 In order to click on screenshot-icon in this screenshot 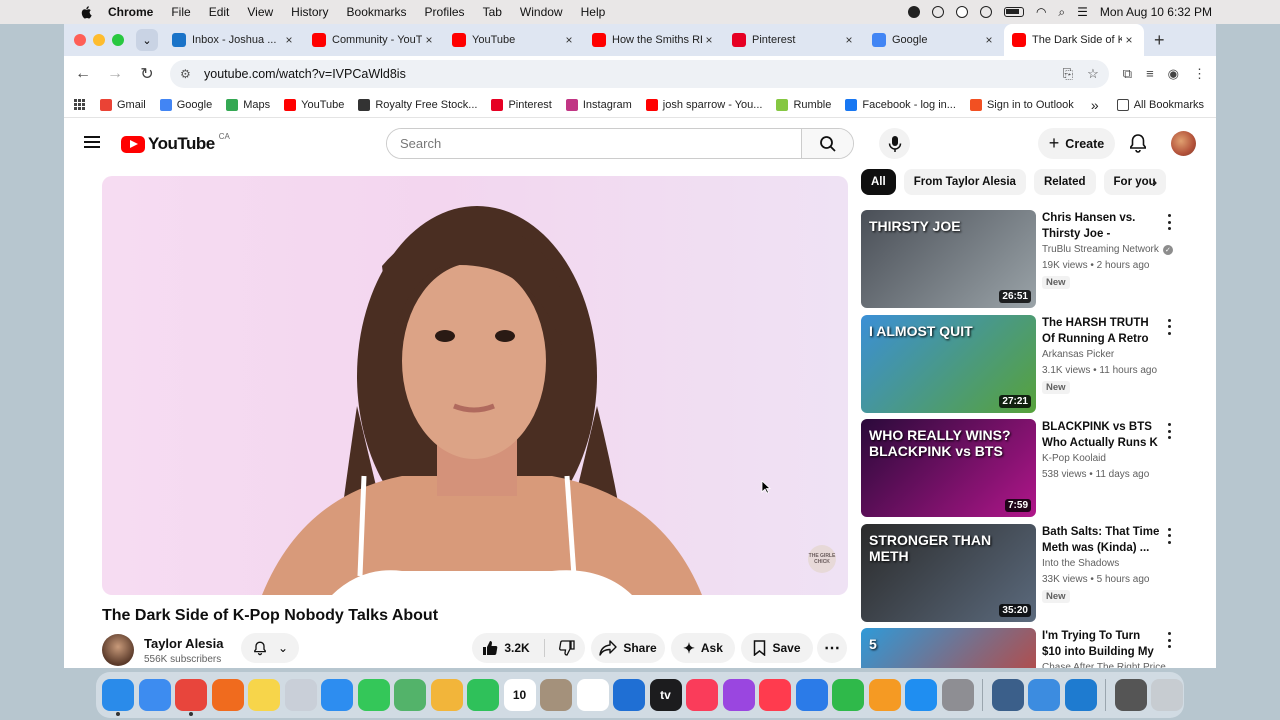, I will do `click(1007, 695)`.